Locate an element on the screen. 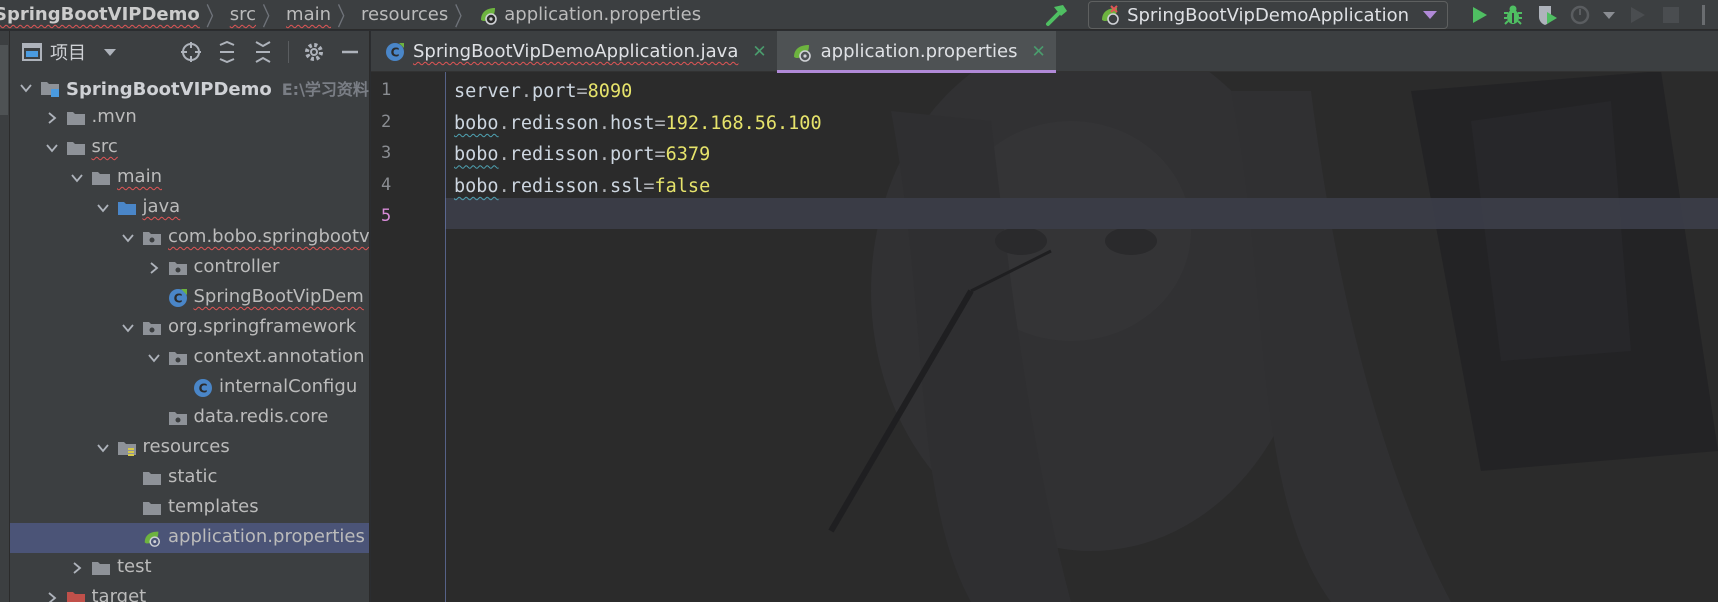  code-line: server. port = 8090 is located at coordinates (638, 92).